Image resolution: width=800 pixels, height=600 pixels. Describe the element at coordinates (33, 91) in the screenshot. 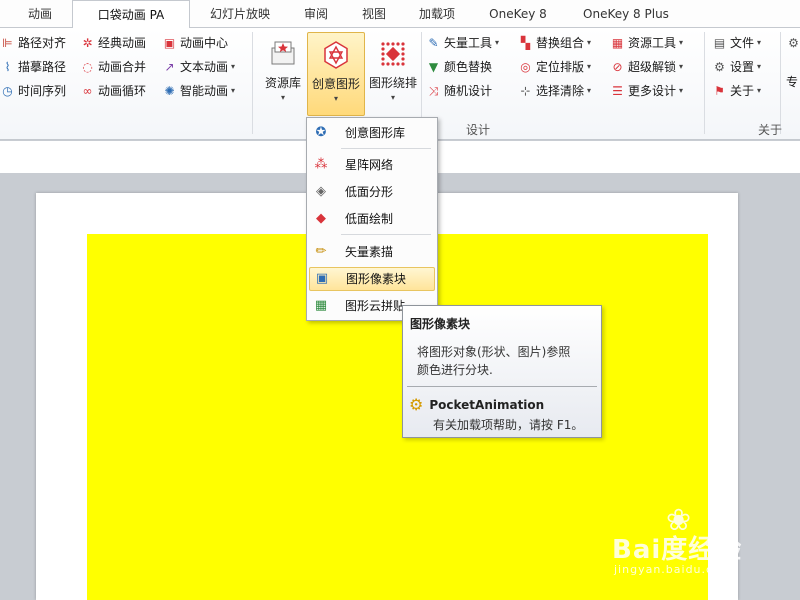

I see `time-sequence-button: ◷ 时间序列` at that location.